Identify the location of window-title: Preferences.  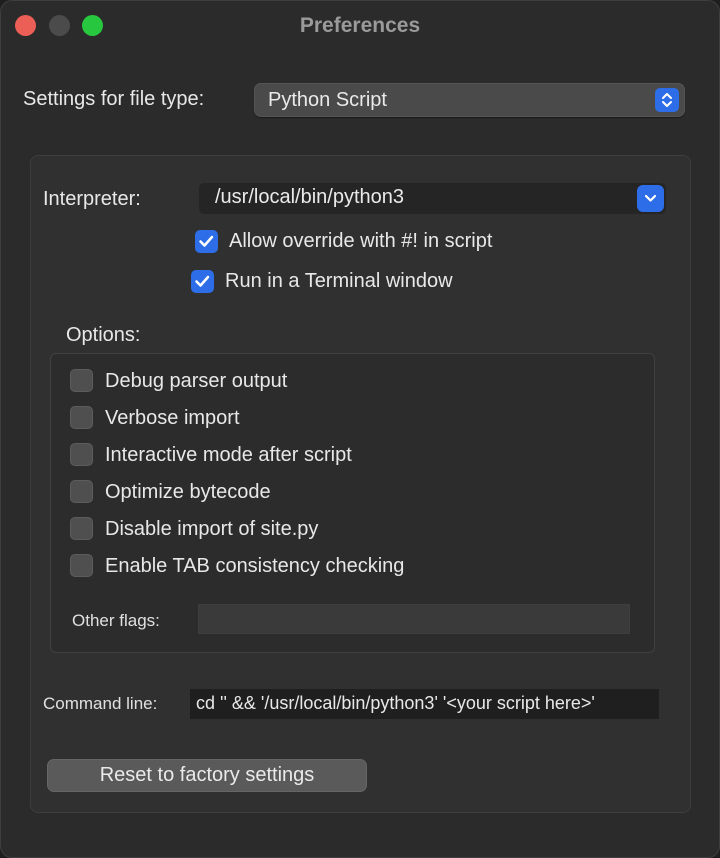
(360, 25).